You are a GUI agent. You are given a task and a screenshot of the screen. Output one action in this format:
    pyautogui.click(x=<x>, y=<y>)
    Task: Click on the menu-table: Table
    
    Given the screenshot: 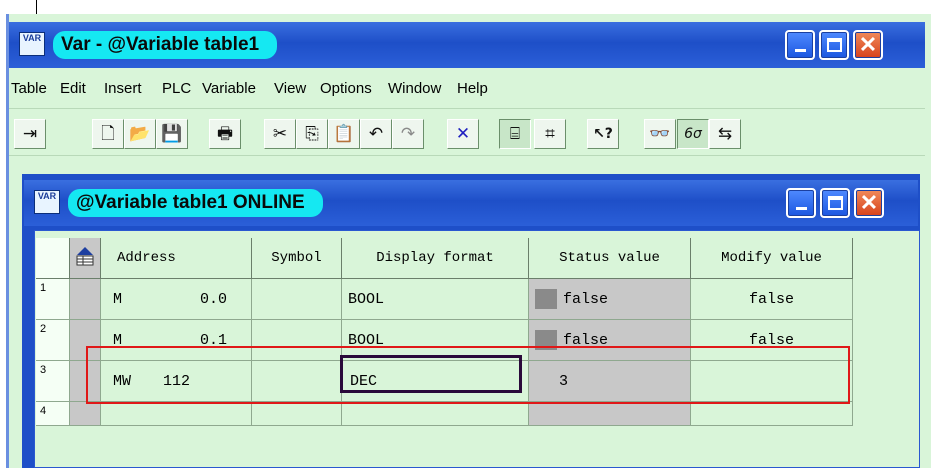 What is the action you would take?
    pyautogui.click(x=29, y=89)
    